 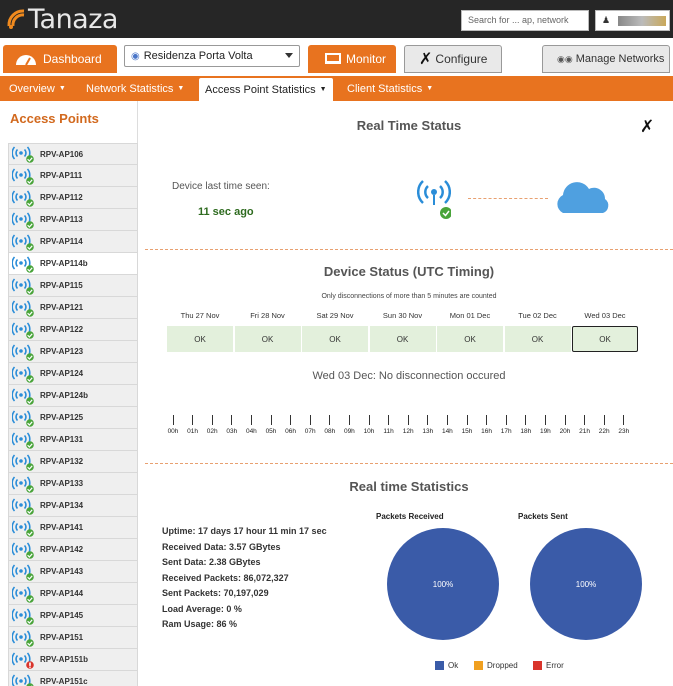 What do you see at coordinates (408, 431) in the screenshot?
I see `hour-label: 12h` at bounding box center [408, 431].